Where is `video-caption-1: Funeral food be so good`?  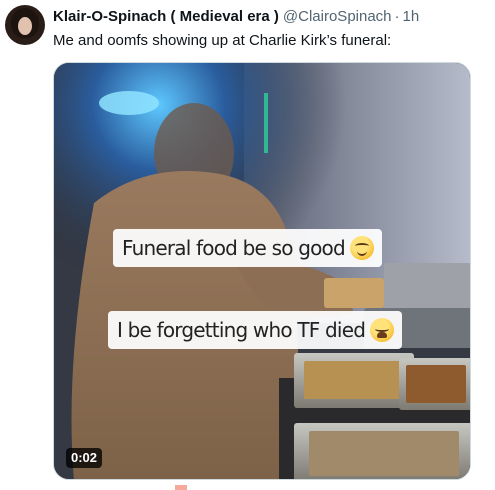
video-caption-1: Funeral food be so good is located at coordinates (247, 248).